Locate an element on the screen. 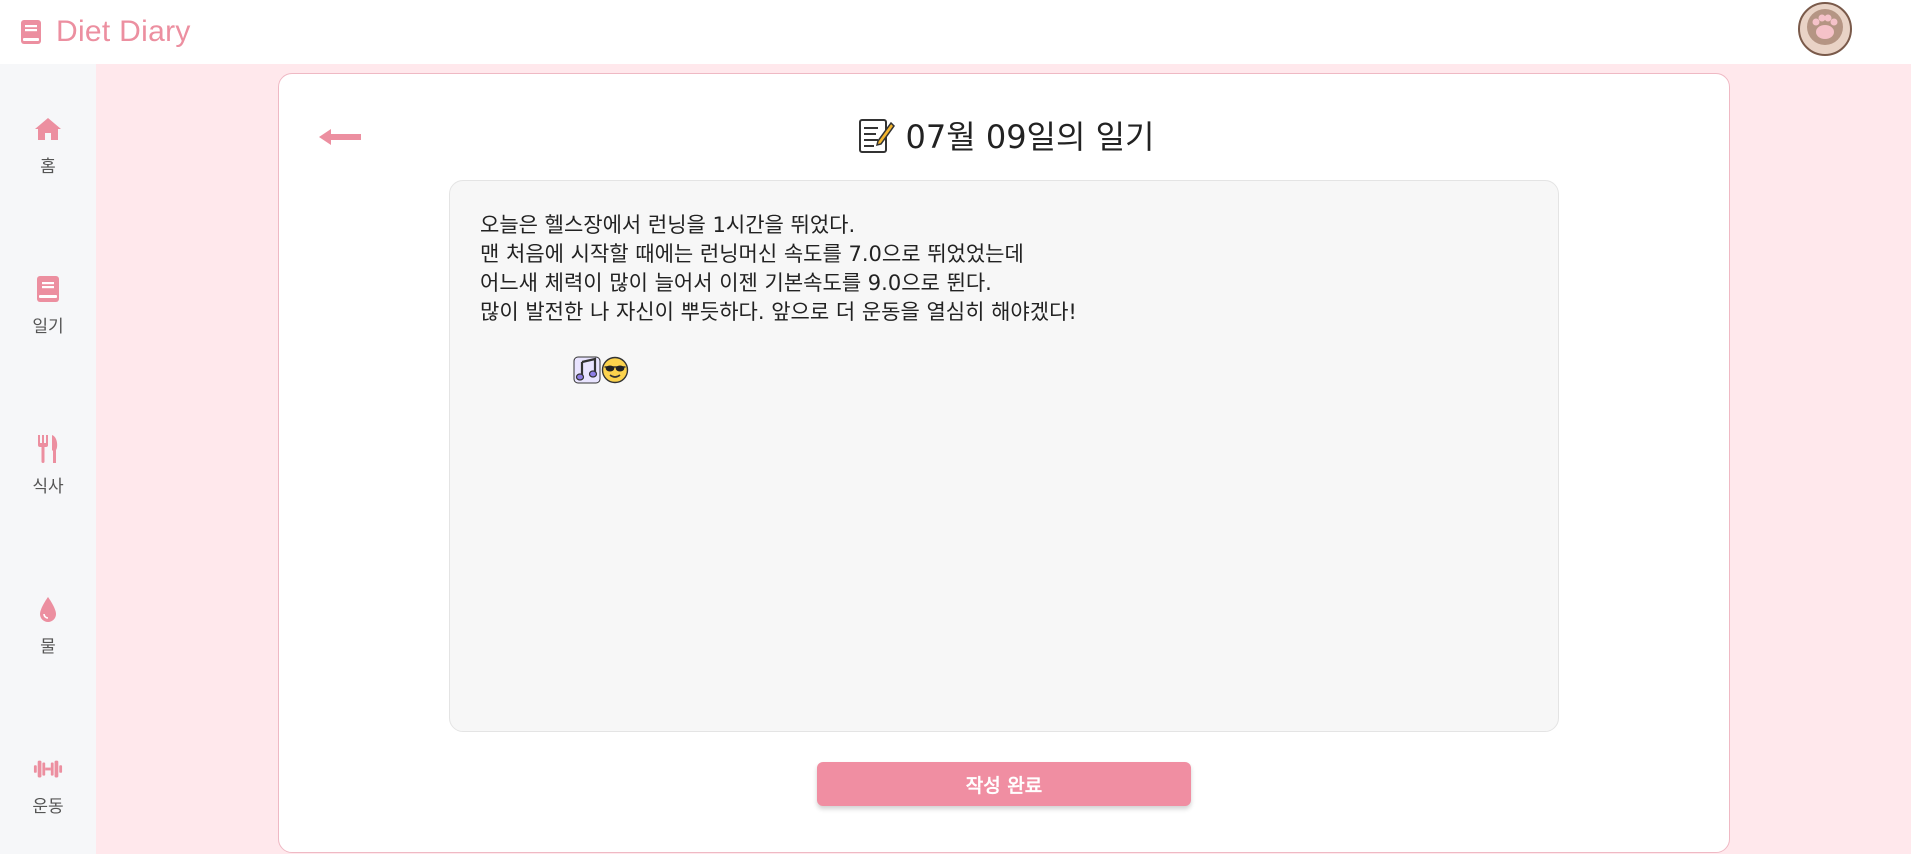 The image size is (1911, 854). diary-line: 맨 처음에 시작할 때에는 런닝머신 속도를 7.0으로 뛰었었는데 is located at coordinates (752, 254).